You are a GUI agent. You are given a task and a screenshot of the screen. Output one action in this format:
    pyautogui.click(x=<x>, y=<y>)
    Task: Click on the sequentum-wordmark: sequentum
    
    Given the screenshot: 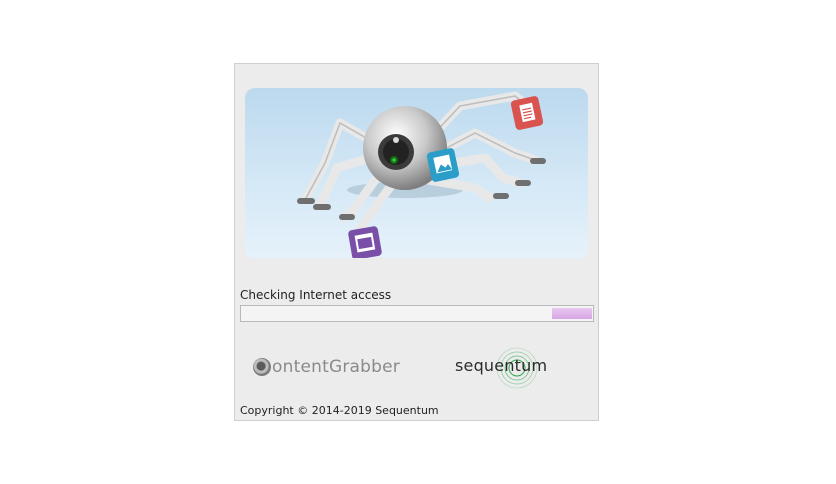 What is the action you would take?
    pyautogui.click(x=501, y=365)
    